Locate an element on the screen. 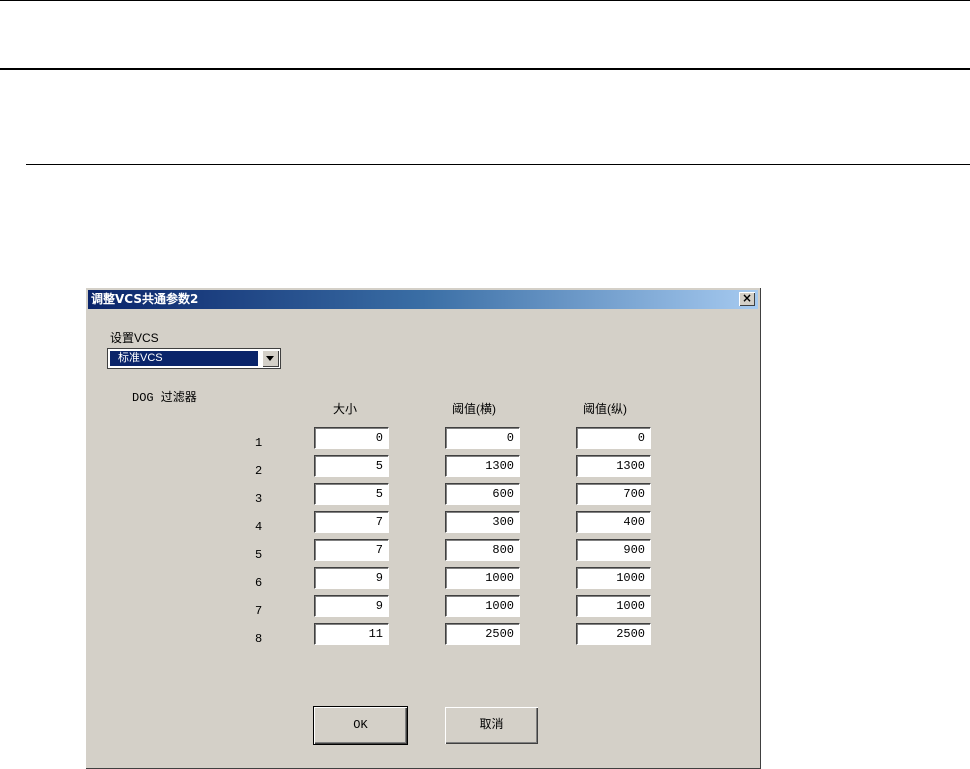 The height and width of the screenshot is (769, 970). close-icon: × is located at coordinates (747, 299).